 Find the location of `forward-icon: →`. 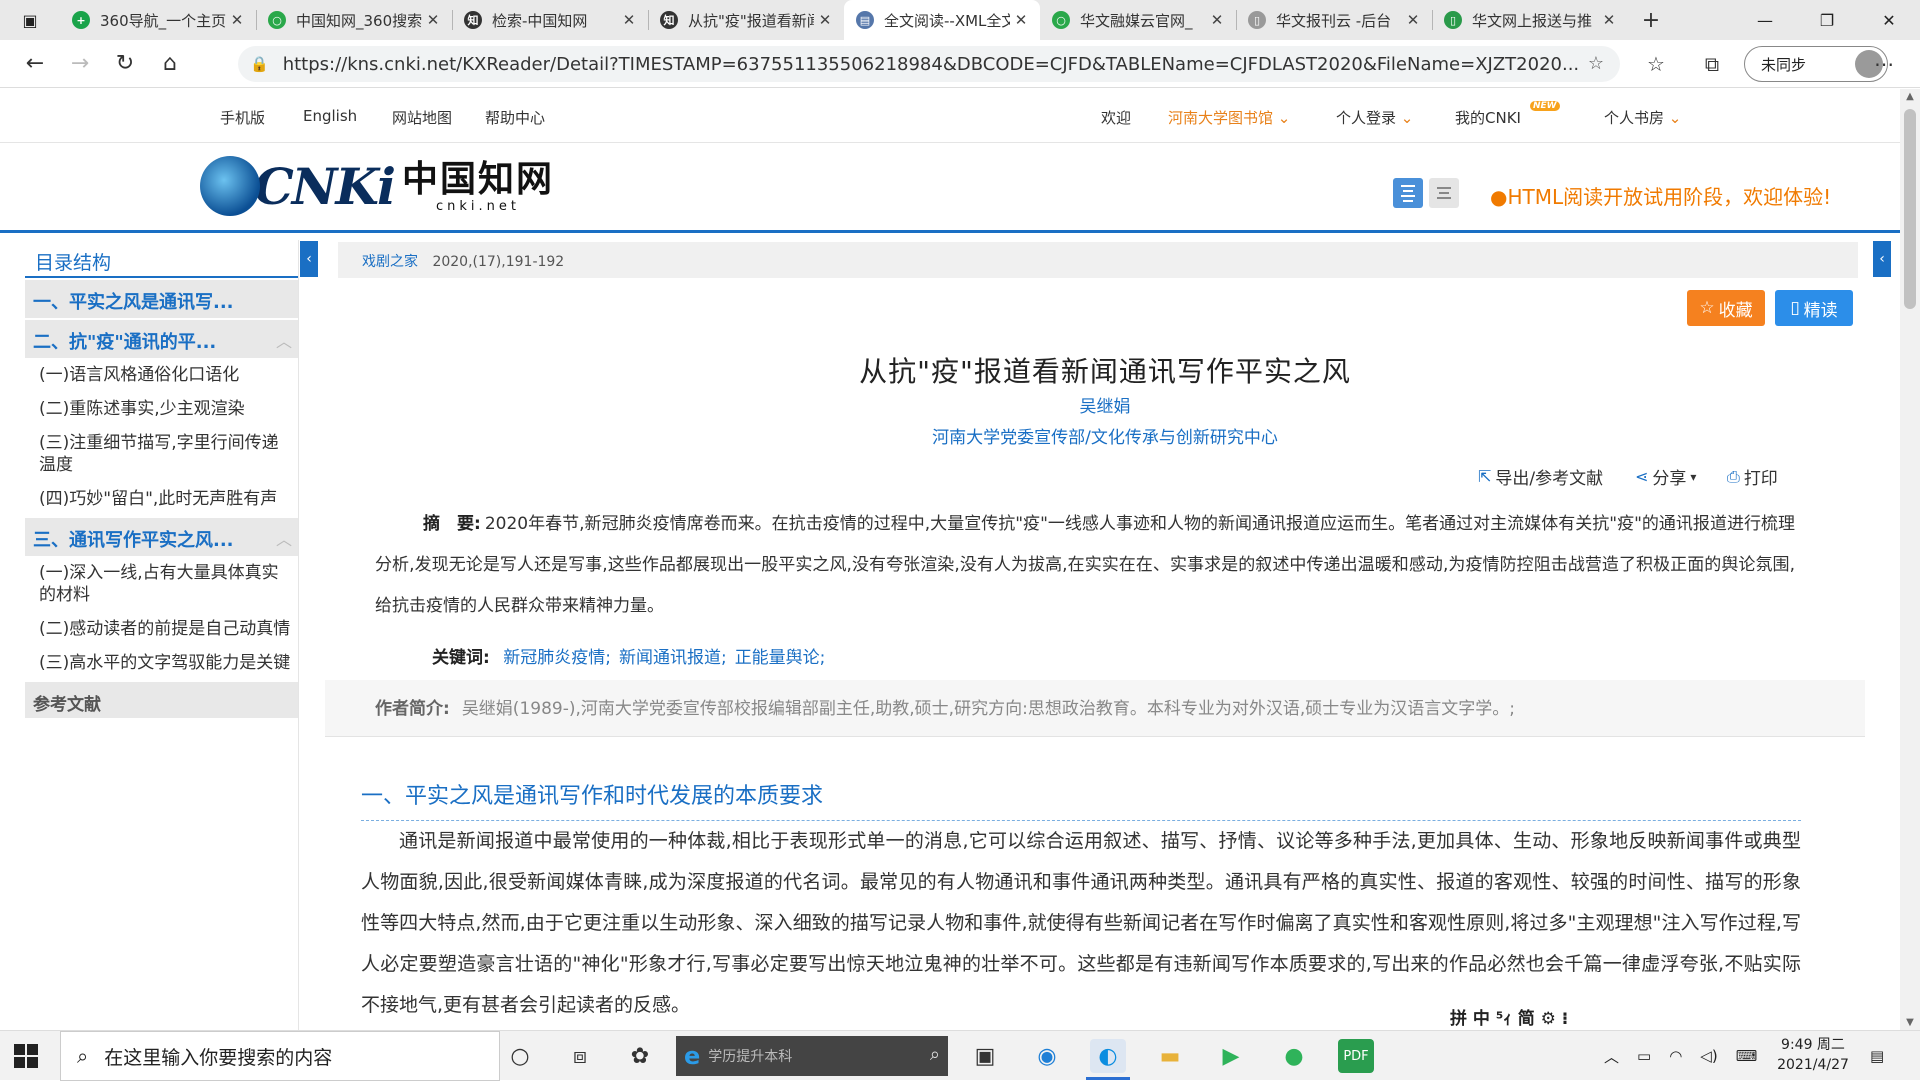

forward-icon: → is located at coordinates (80, 64).